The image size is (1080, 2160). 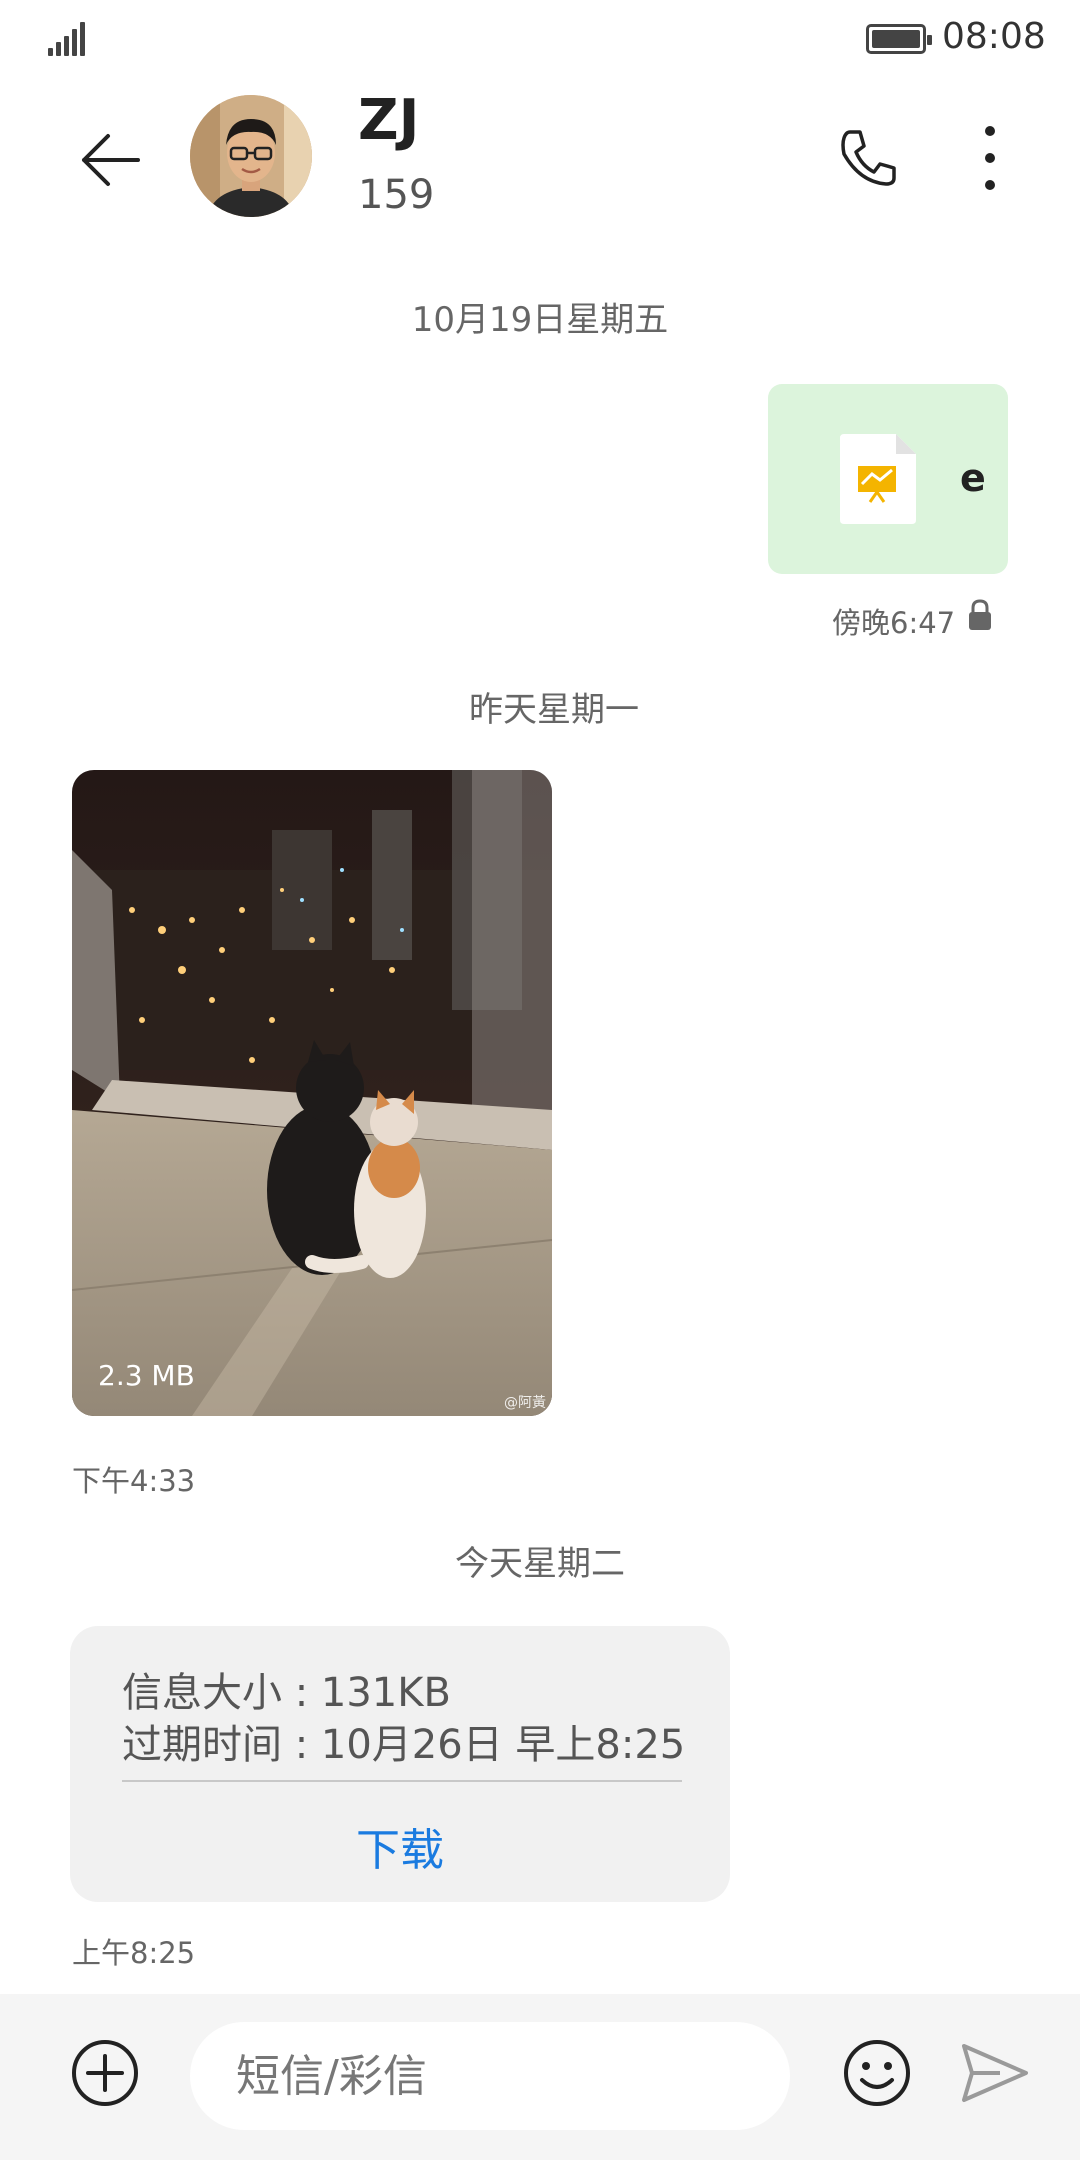 What do you see at coordinates (877, 2073) in the screenshot?
I see `emoji-button` at bounding box center [877, 2073].